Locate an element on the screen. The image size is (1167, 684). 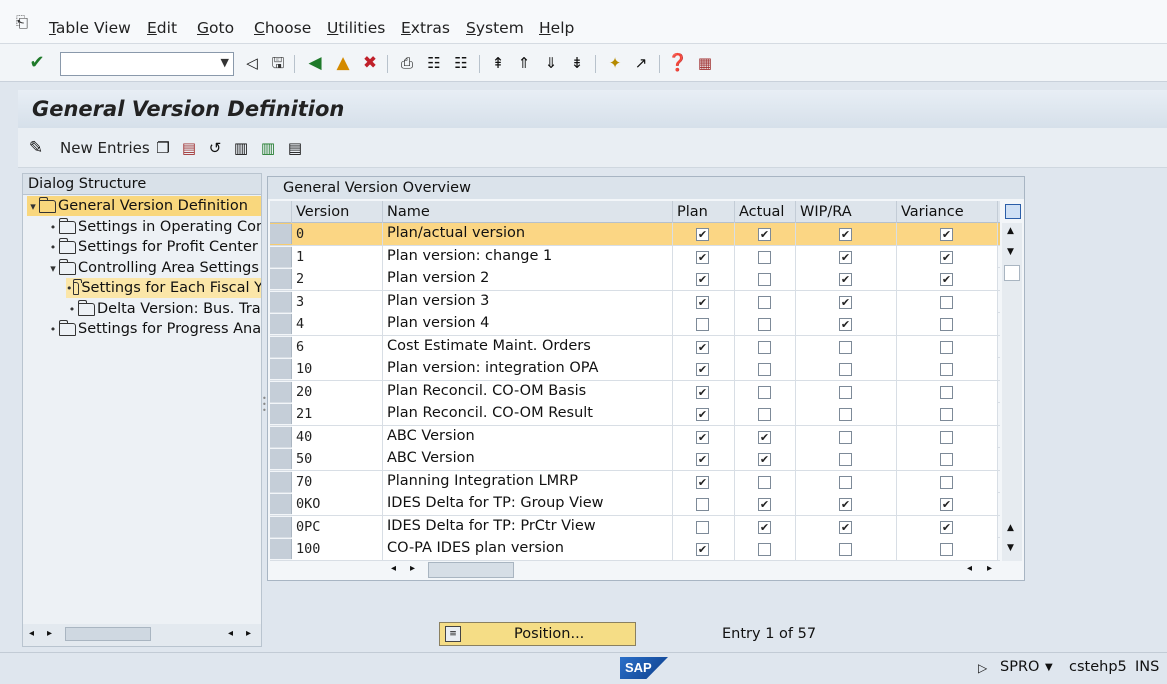
version-cell: 40 is located at coordinates (337, 436).